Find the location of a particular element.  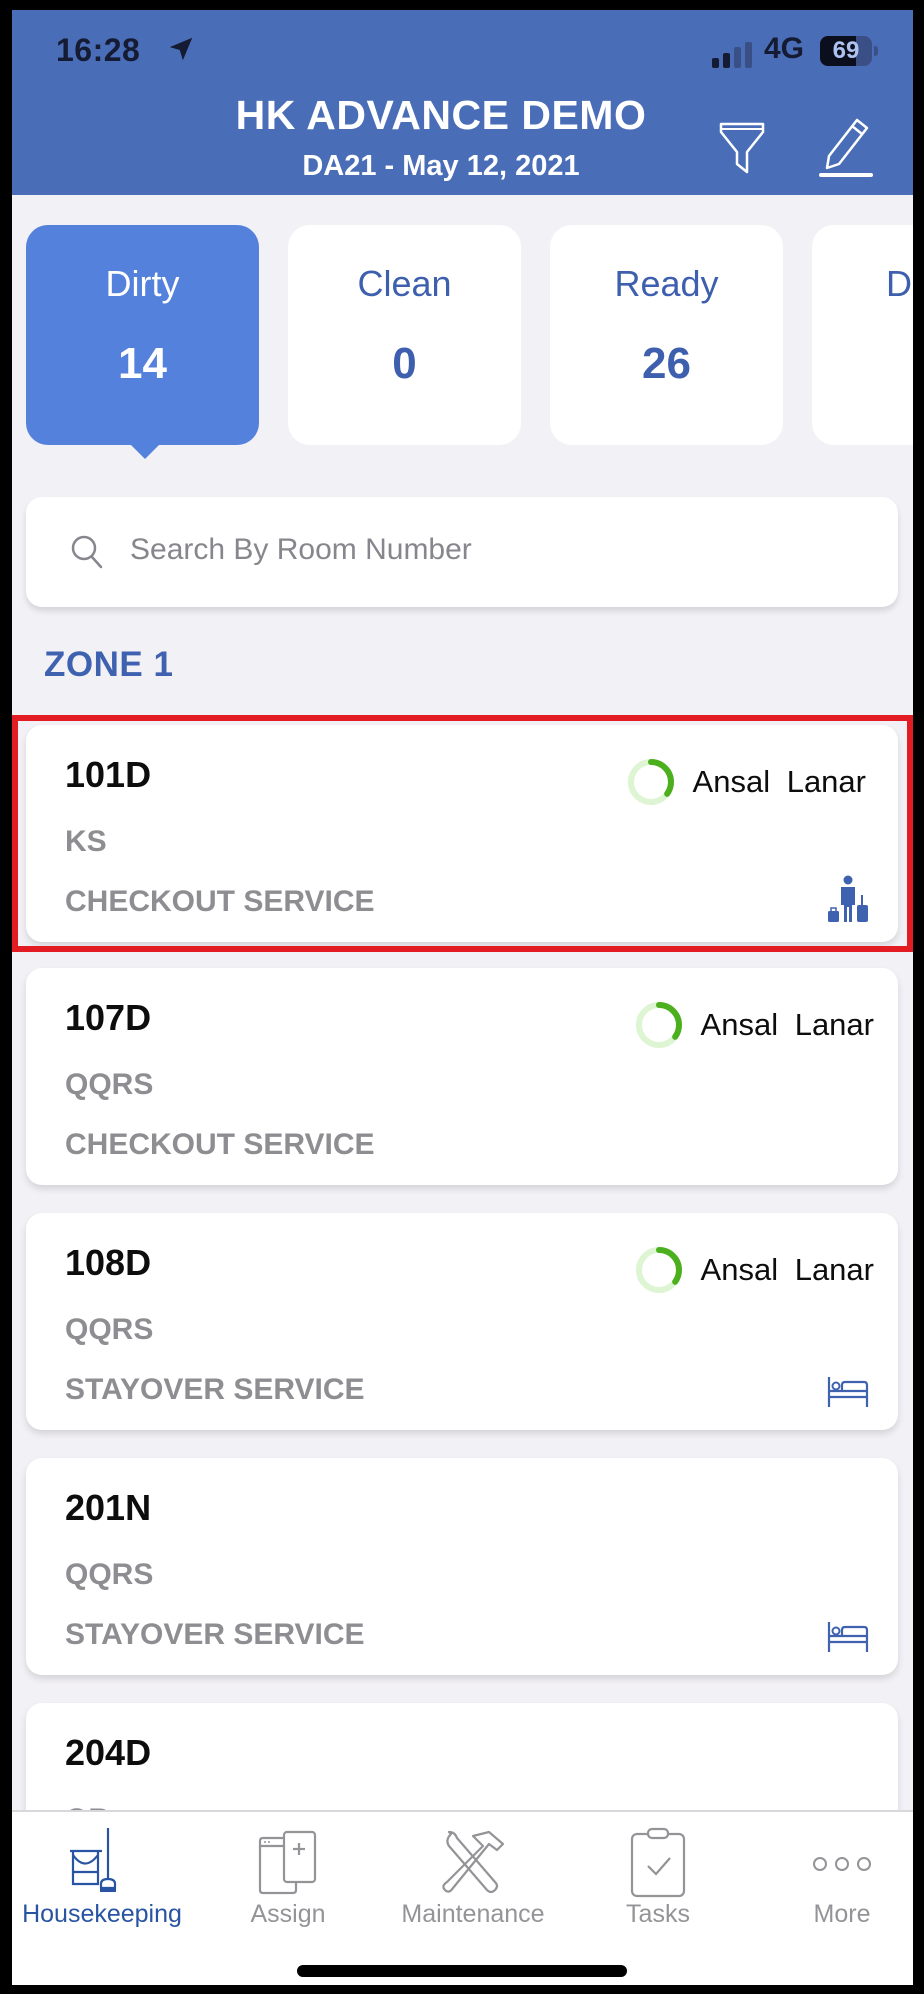

room-type: KS is located at coordinates (86, 841).